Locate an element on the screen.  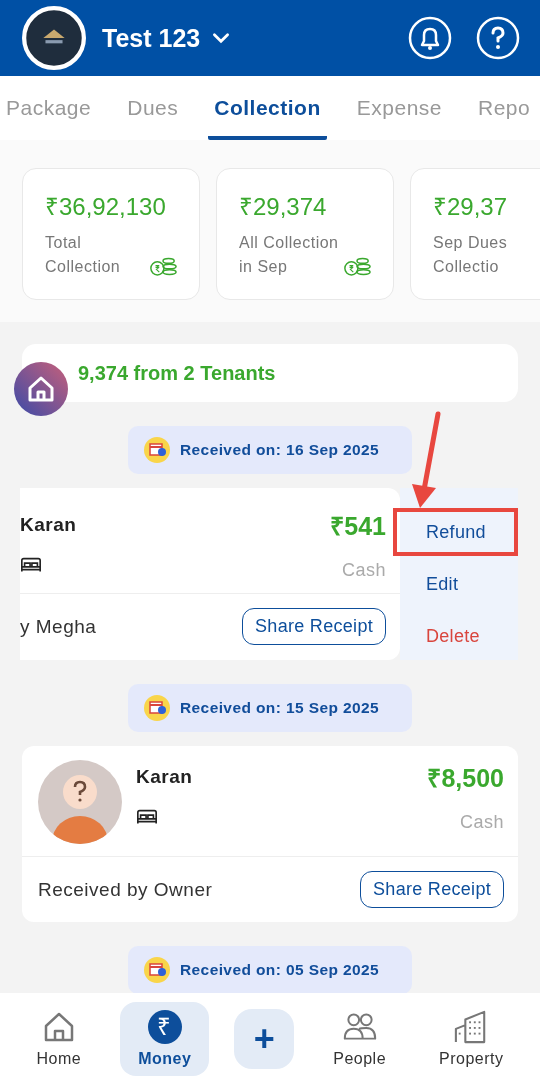
logo-icon is located at coordinates (54, 38).